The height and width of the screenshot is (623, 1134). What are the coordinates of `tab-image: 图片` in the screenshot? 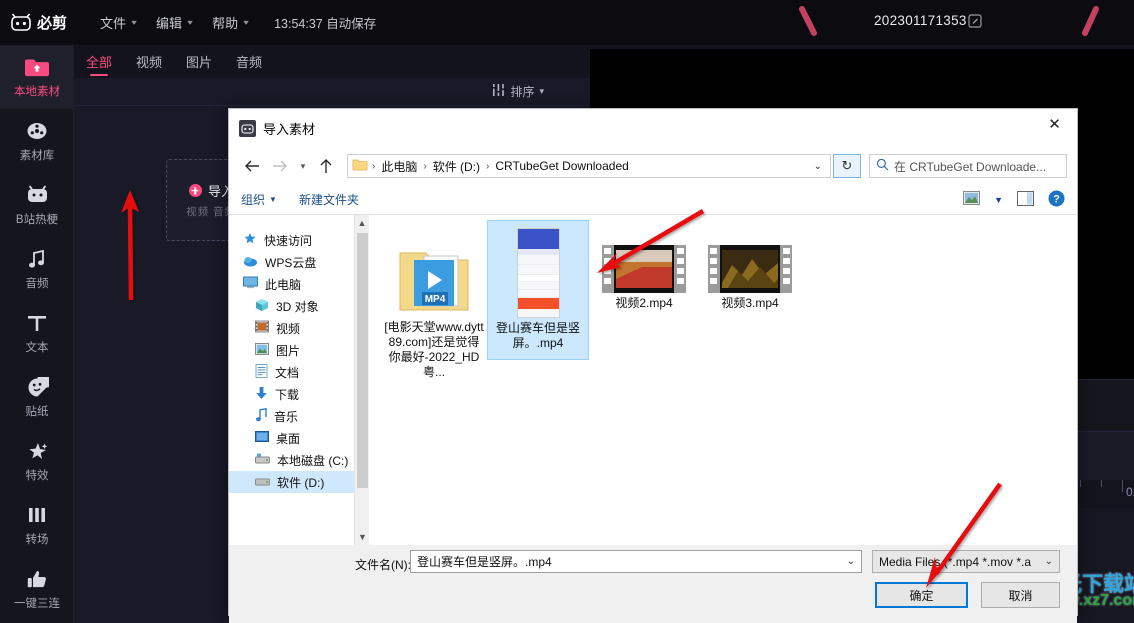 It's located at (199, 61).